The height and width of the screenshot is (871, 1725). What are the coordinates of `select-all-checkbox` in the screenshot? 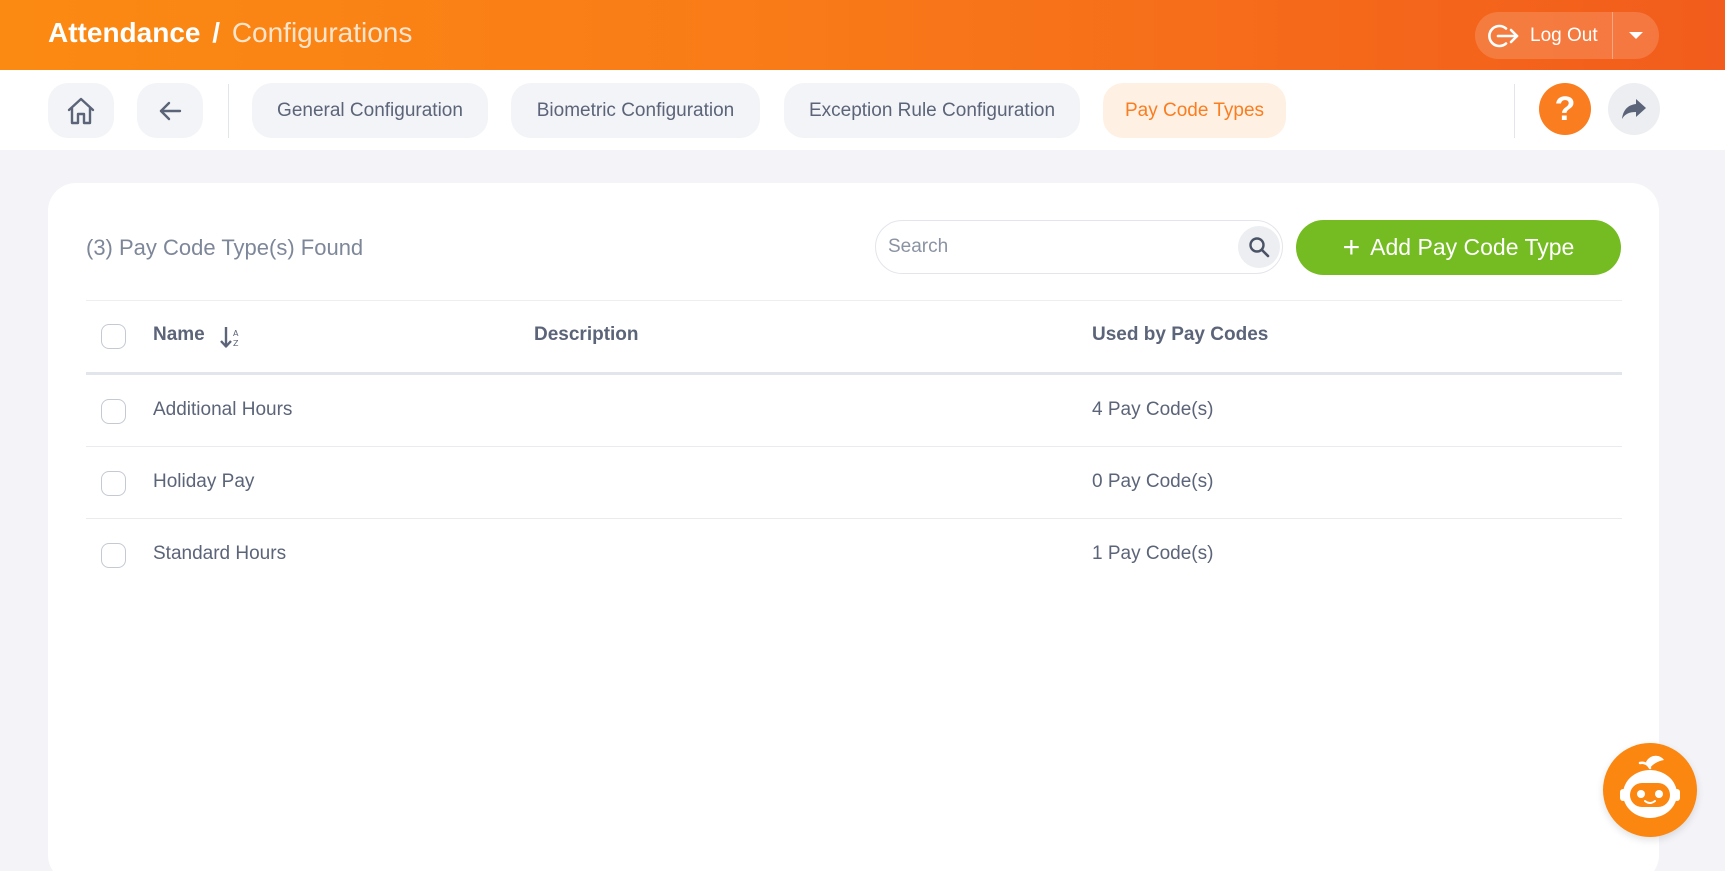 It's located at (113, 336).